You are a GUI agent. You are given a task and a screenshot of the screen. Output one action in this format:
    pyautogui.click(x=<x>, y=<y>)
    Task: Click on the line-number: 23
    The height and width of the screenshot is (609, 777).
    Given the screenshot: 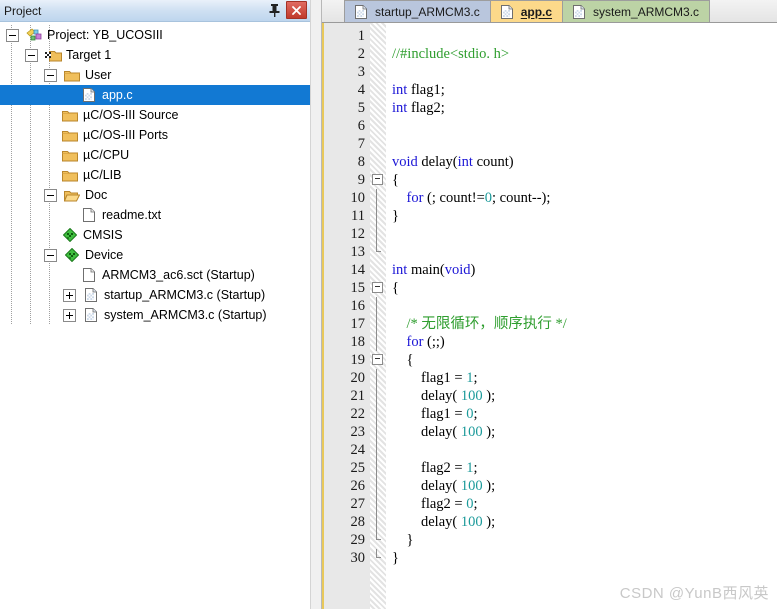 What is the action you would take?
    pyautogui.click(x=358, y=432)
    